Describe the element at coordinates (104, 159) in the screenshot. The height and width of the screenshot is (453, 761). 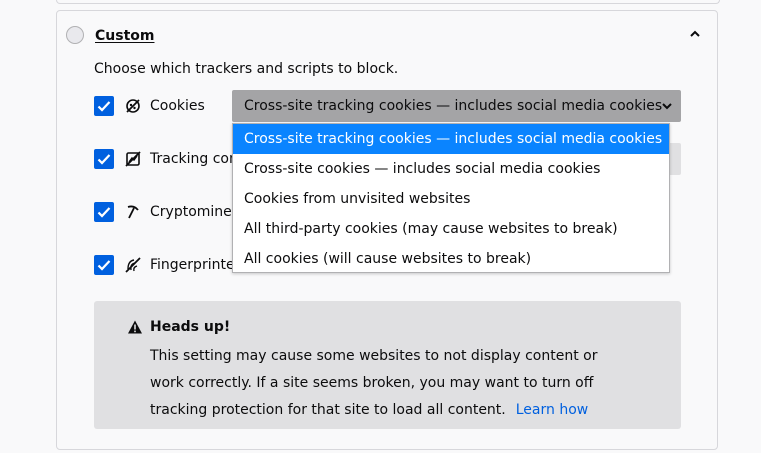
I see `tracking-content-checkbox` at that location.